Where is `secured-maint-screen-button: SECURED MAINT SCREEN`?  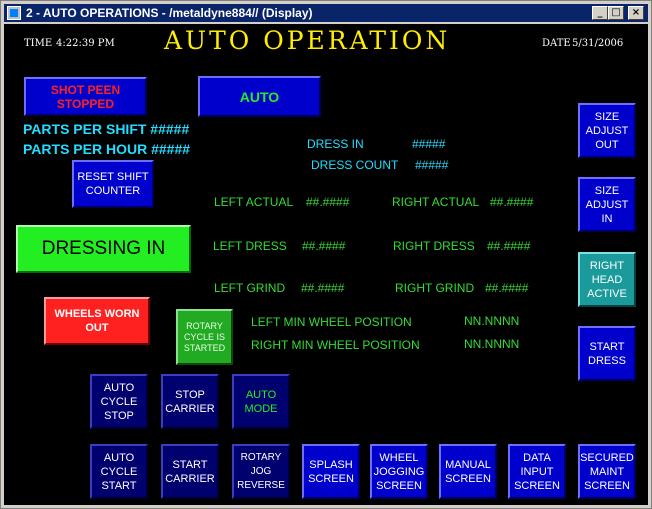
secured-maint-screen-button: SECURED MAINT SCREEN is located at coordinates (607, 471).